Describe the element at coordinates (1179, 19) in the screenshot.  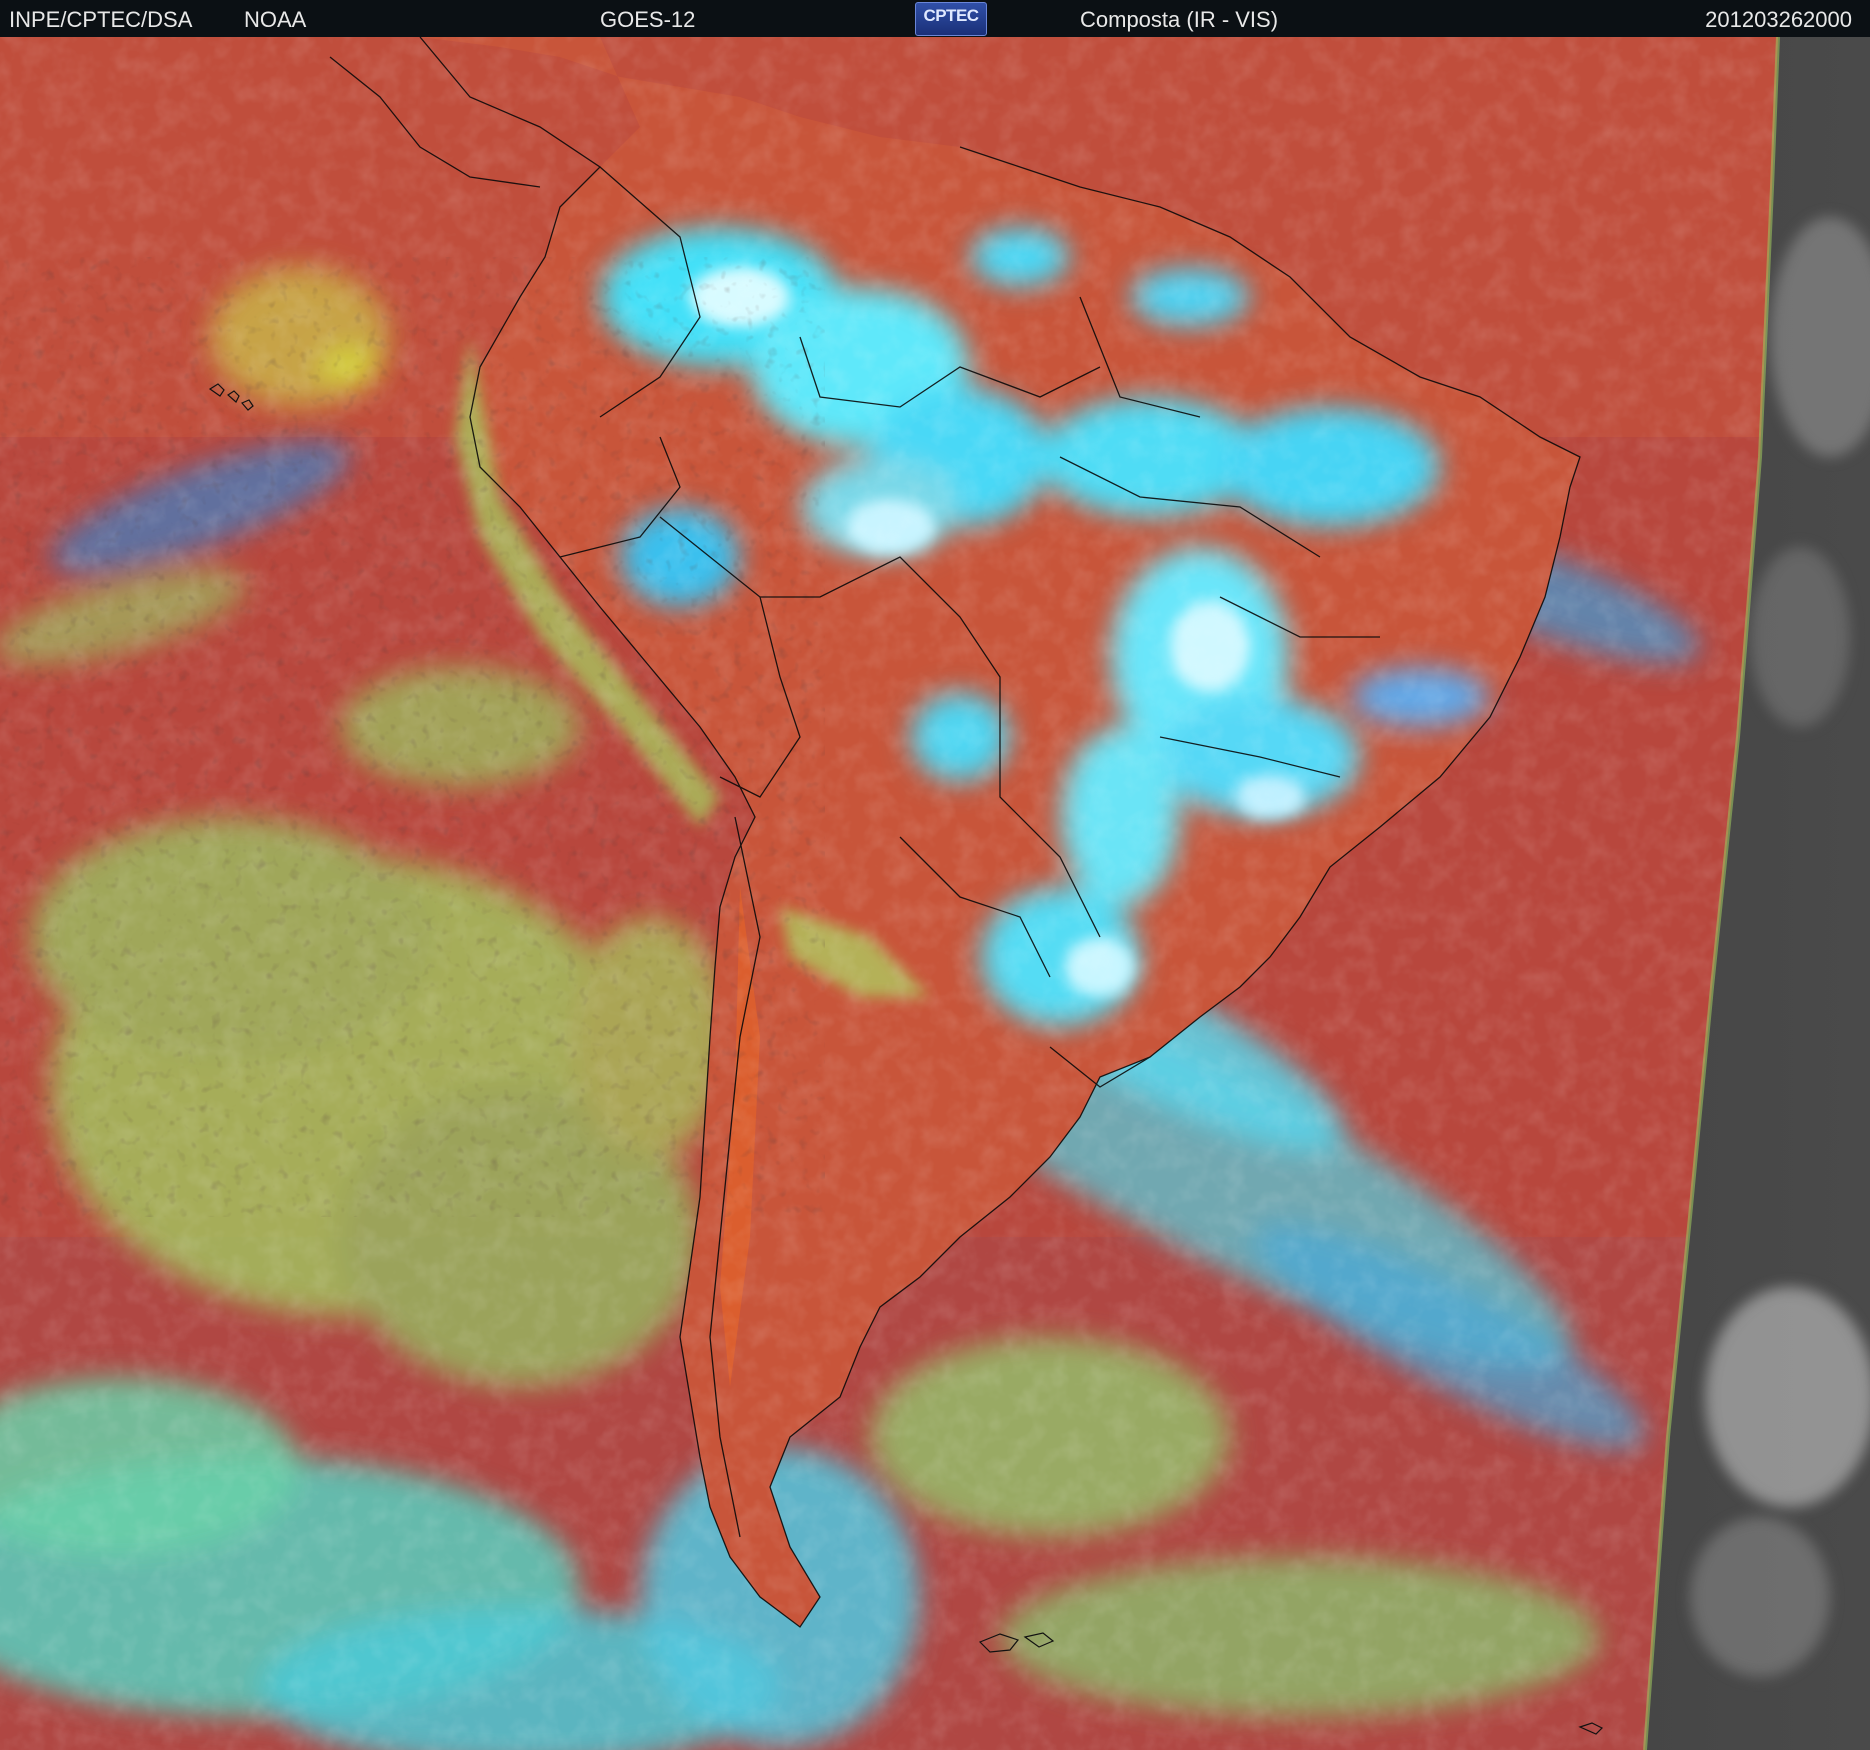
I see `product-label: Composta (IR - VIS)` at that location.